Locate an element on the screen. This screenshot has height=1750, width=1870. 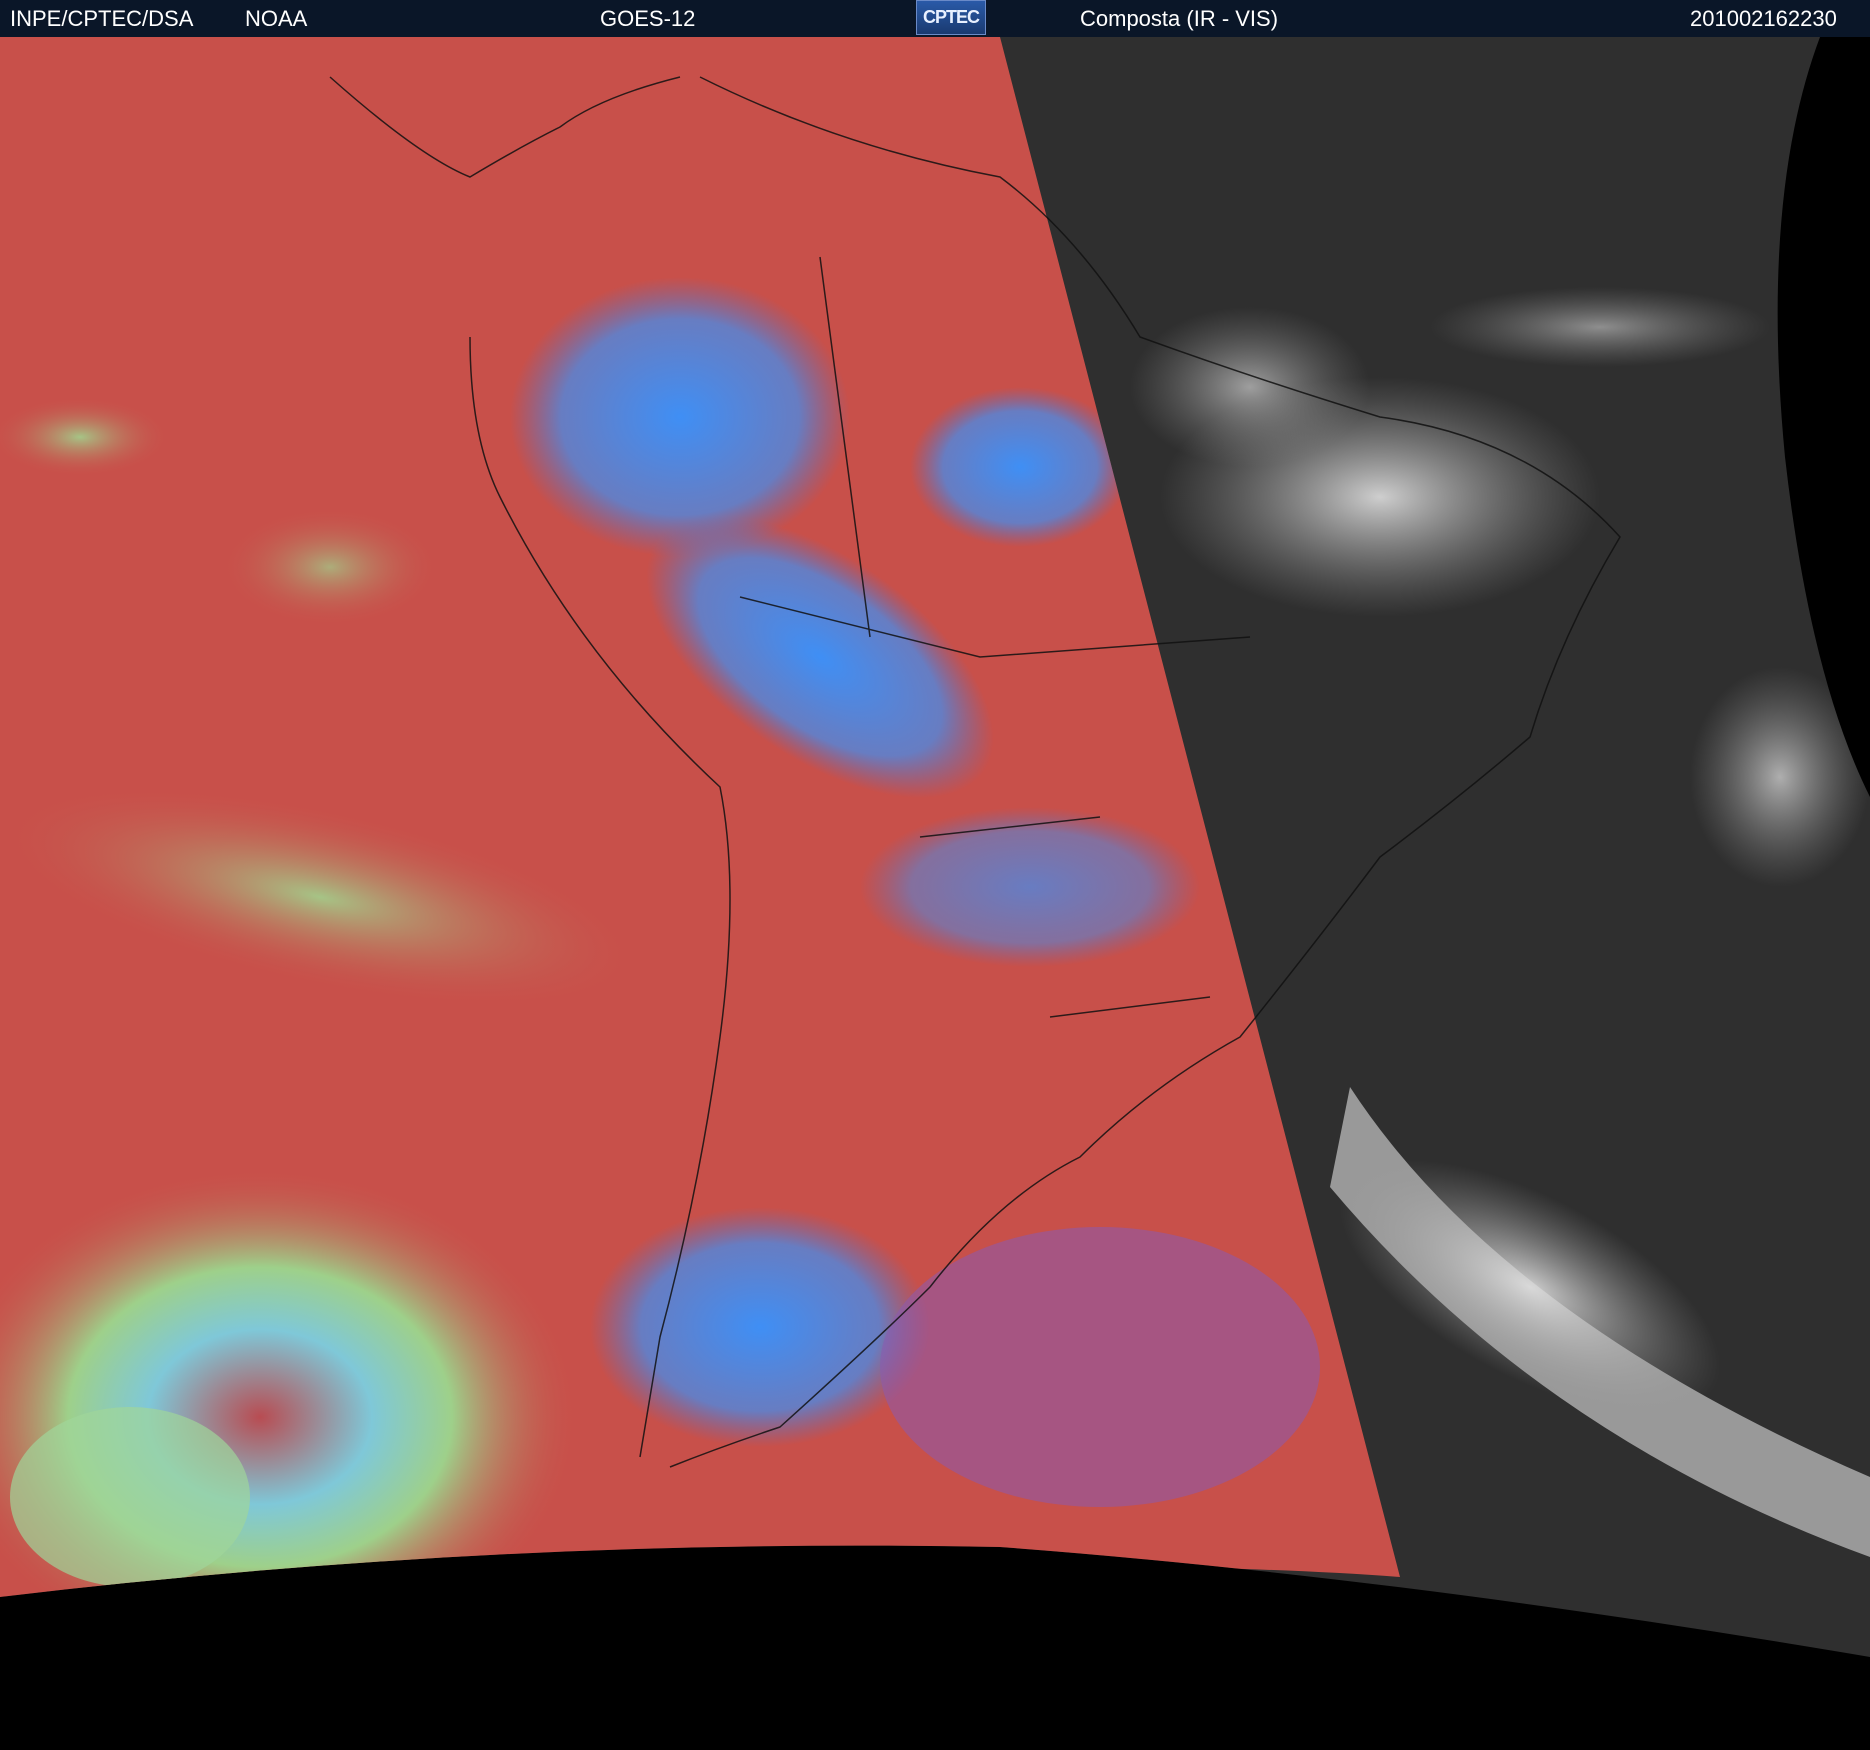
timestamp-label: 201002162230 is located at coordinates (1763, 18).